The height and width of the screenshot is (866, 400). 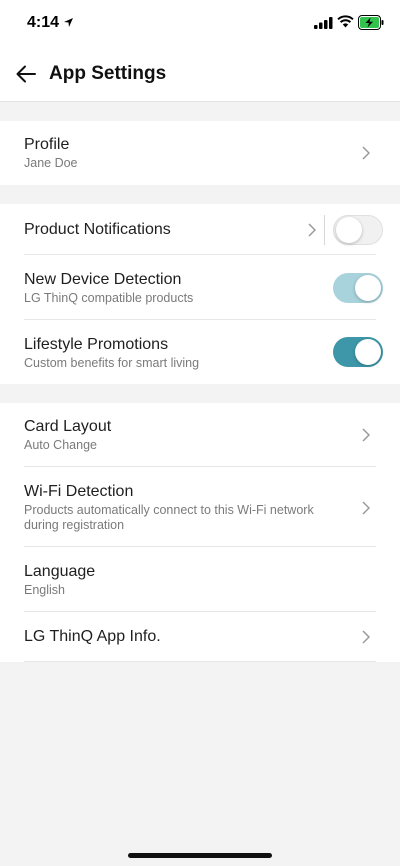 What do you see at coordinates (92, 636) in the screenshot?
I see `app-info-title: LG ThinQ App Info.` at bounding box center [92, 636].